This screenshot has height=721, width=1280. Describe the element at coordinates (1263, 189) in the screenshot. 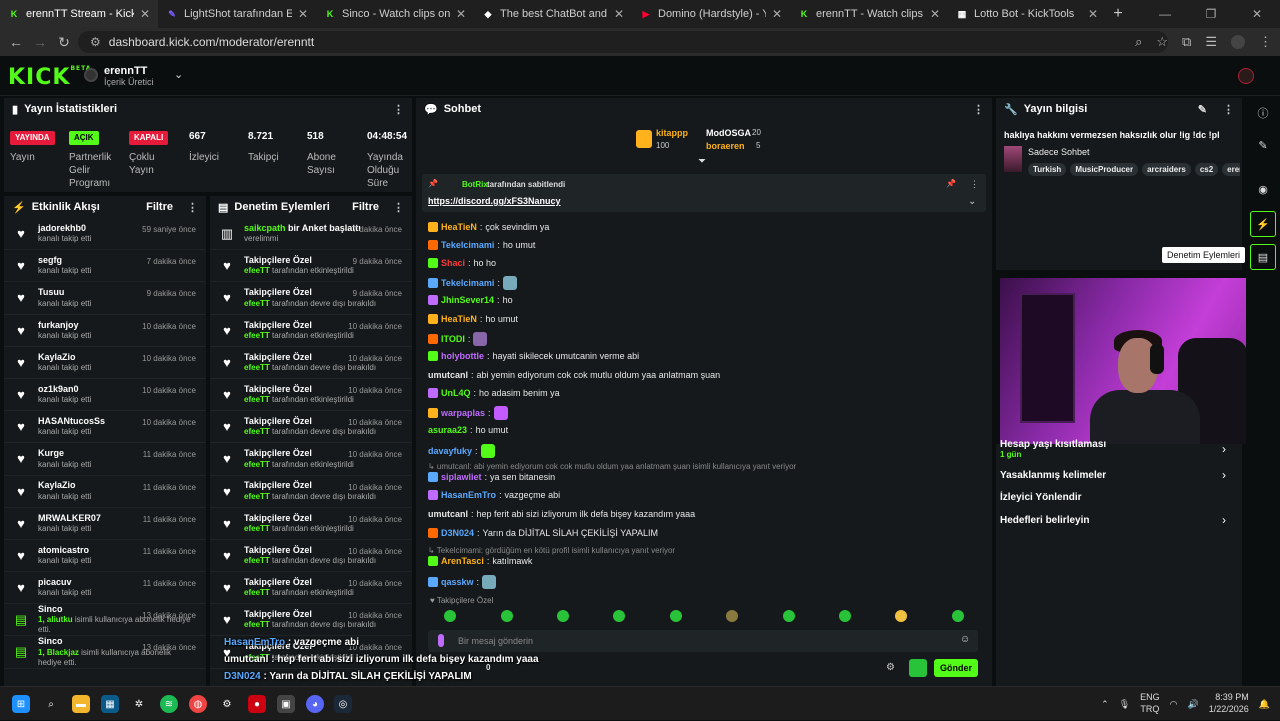

I see `camera-icon: ◉` at that location.